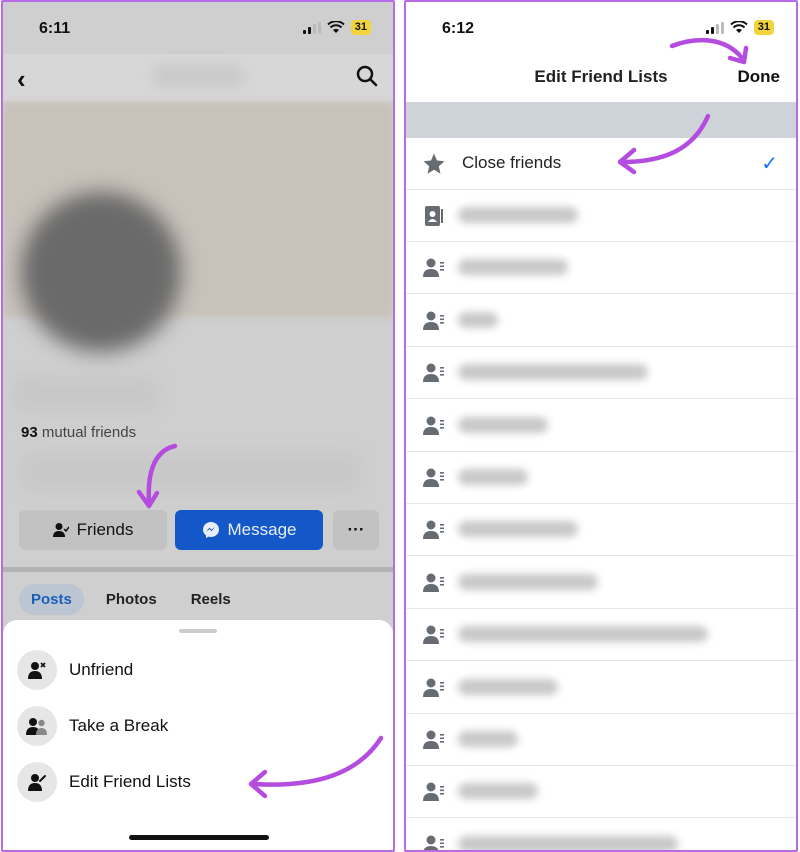 The width and height of the screenshot is (800, 852). Describe the element at coordinates (101, 272) in the screenshot. I see `profile-avatar` at that location.